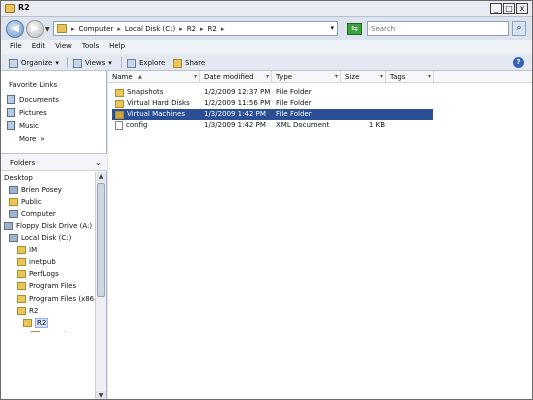 This screenshot has height=400, width=533. I want to click on tree-item: Public, so click(25, 201).